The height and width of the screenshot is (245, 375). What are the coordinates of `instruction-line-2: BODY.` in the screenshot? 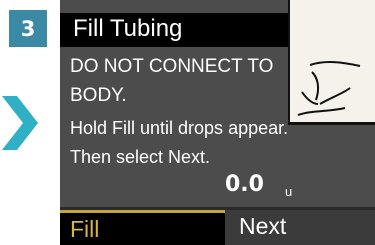 It's located at (98, 95).